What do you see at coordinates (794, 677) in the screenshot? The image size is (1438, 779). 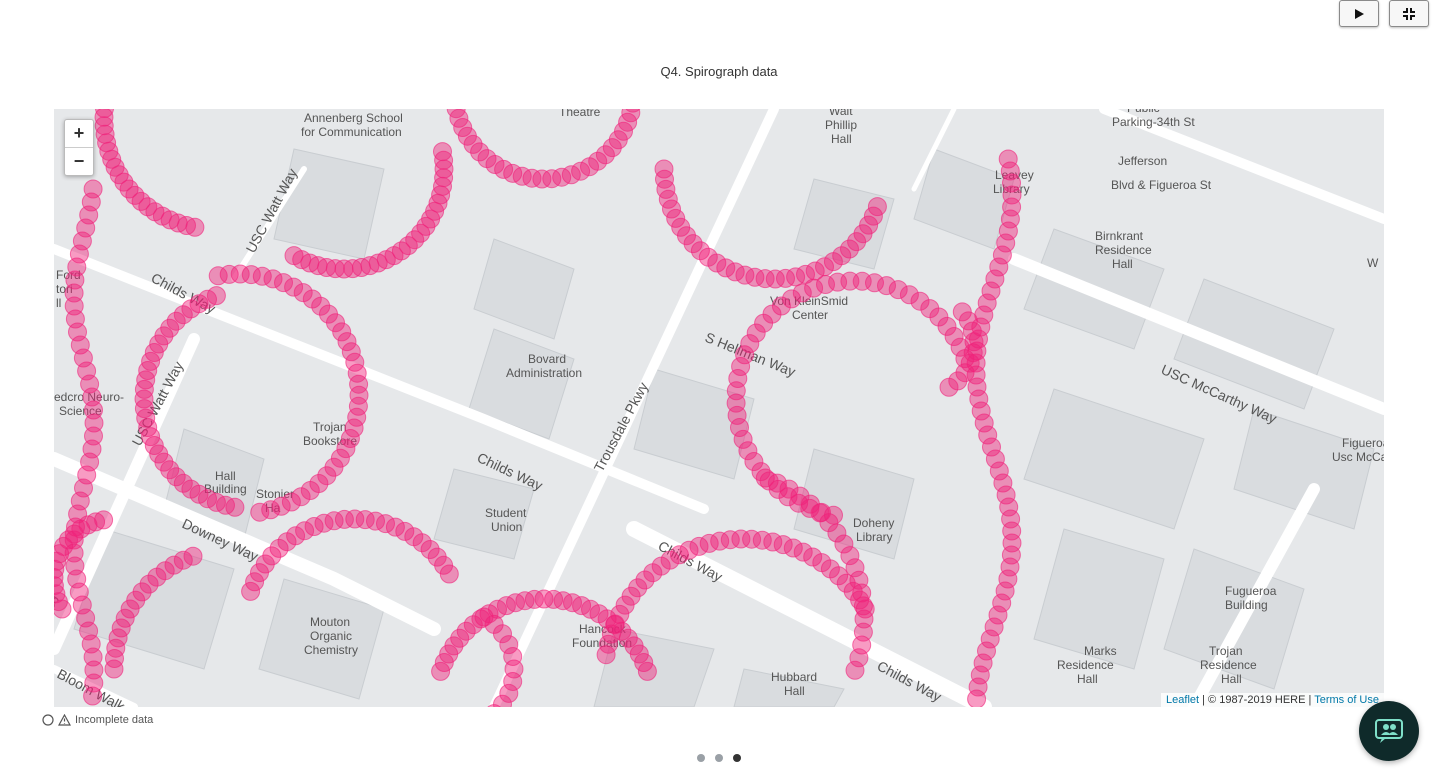 I see `map-label: Hubbard` at bounding box center [794, 677].